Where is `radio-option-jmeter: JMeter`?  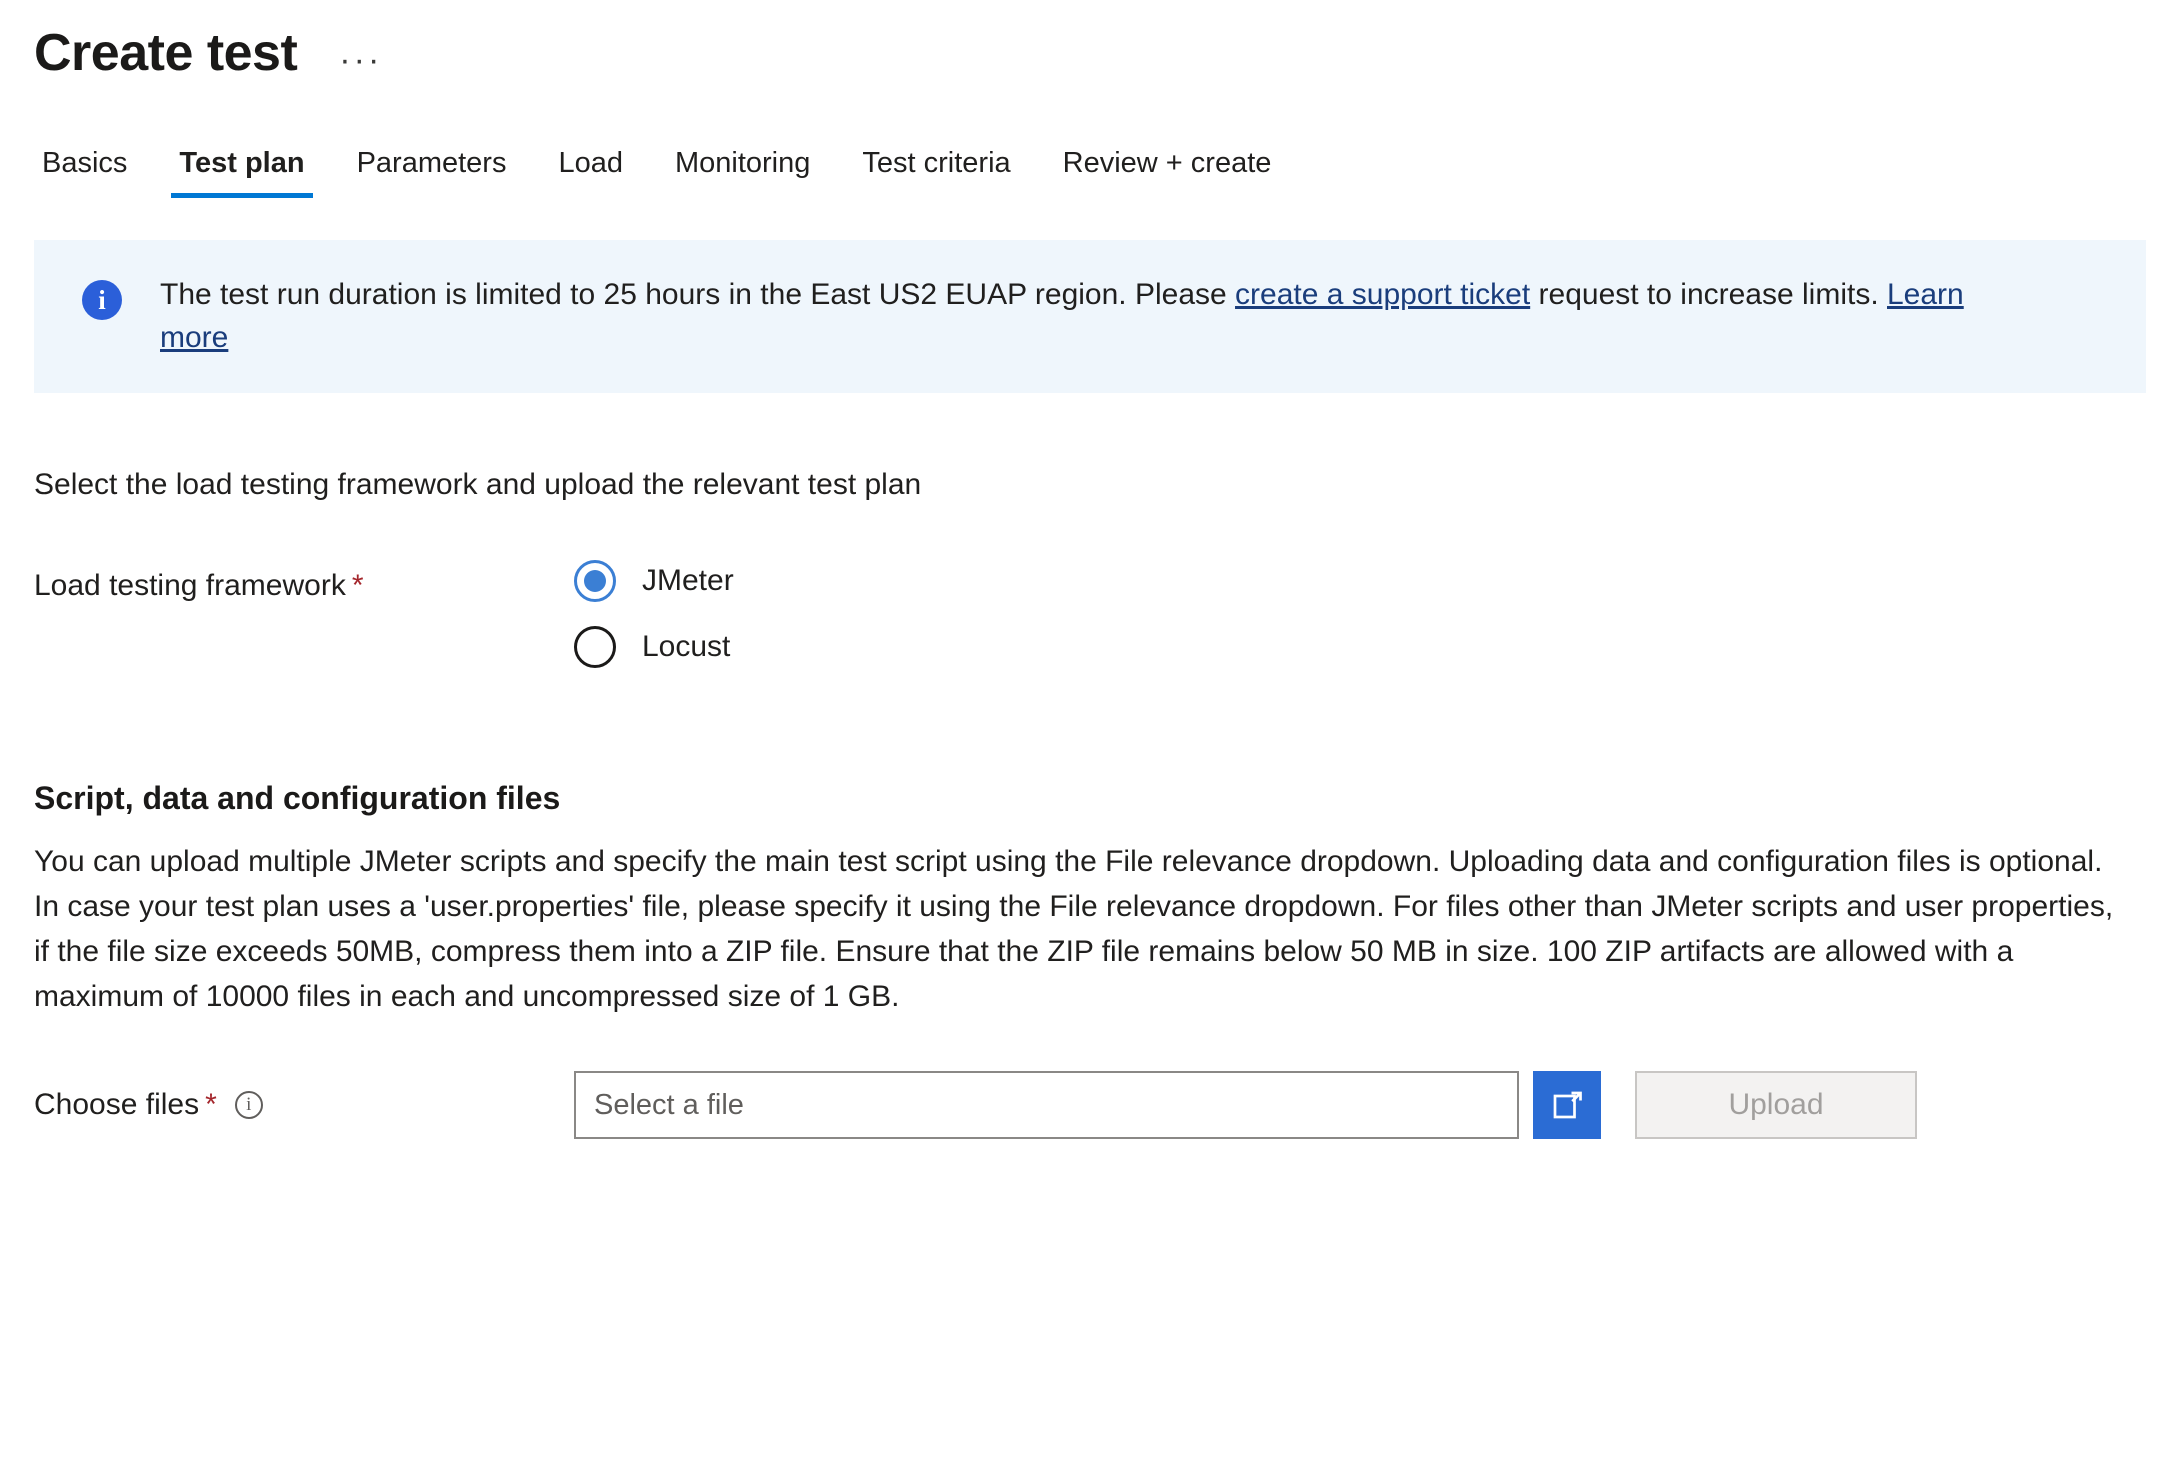
radio-option-jmeter: JMeter is located at coordinates (654, 581).